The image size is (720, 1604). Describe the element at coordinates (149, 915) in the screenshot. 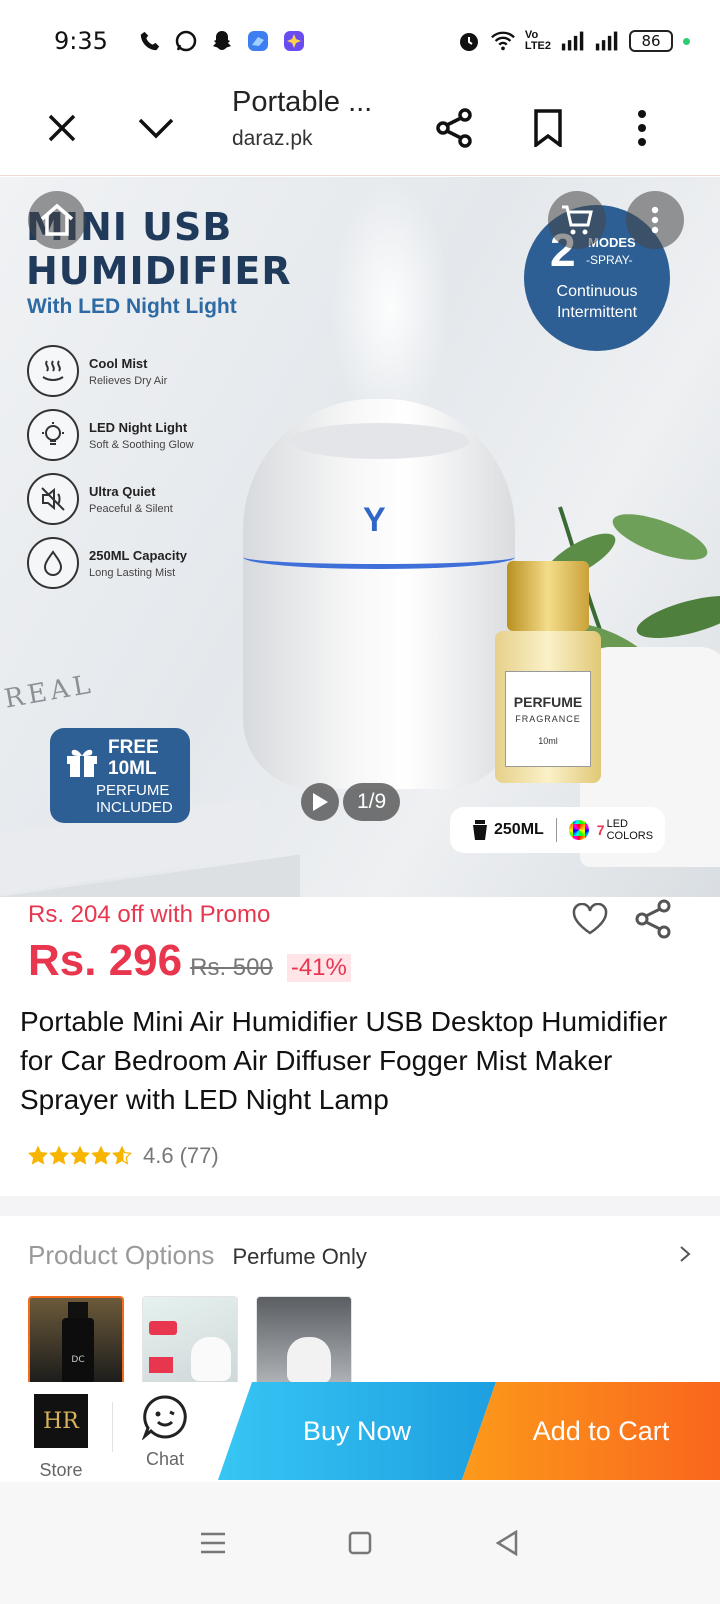

I see `promo-text: Rs. 204 off with Promo` at that location.